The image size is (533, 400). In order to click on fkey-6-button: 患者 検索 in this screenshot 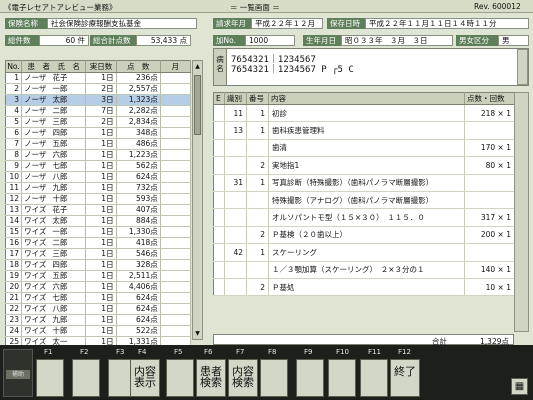, I will do `click(211, 378)`.